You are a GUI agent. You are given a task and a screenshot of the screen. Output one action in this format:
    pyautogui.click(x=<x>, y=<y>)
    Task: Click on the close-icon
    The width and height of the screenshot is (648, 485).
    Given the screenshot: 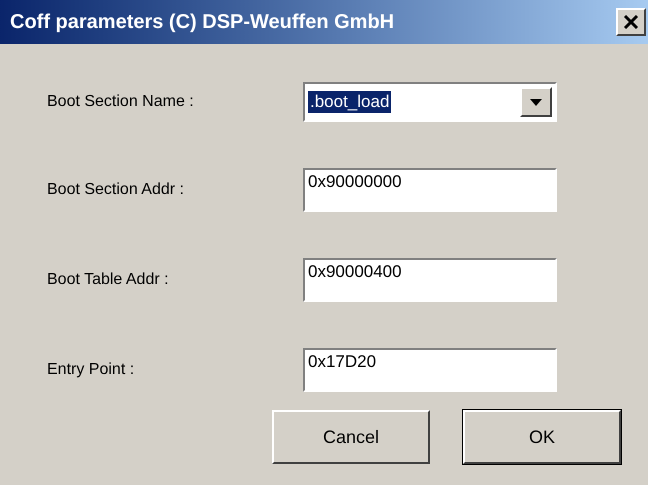 What is the action you would take?
    pyautogui.click(x=631, y=22)
    